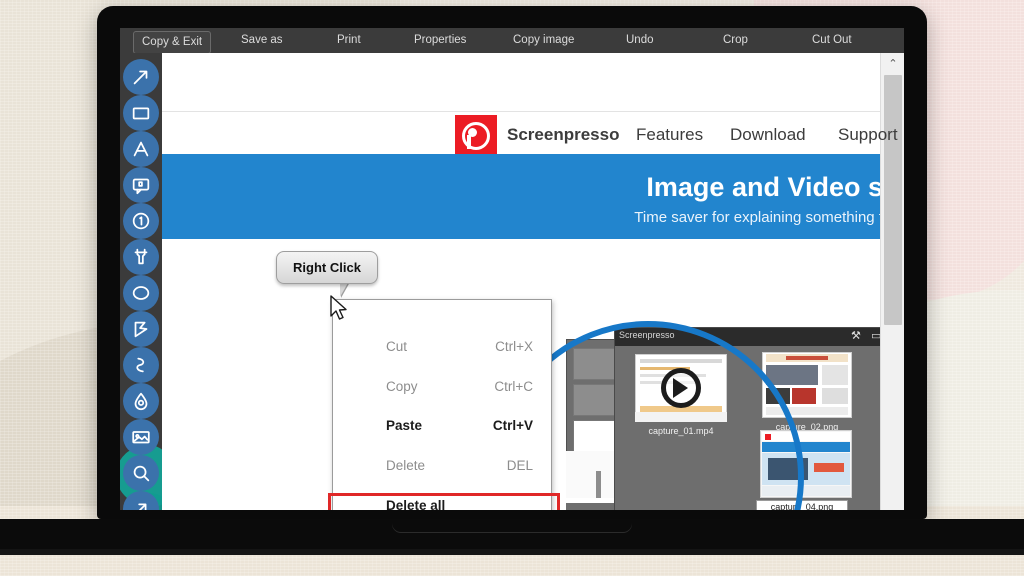 The image size is (1024, 576). What do you see at coordinates (444, 501) in the screenshot?
I see `selection-highlight-box` at bounding box center [444, 501].